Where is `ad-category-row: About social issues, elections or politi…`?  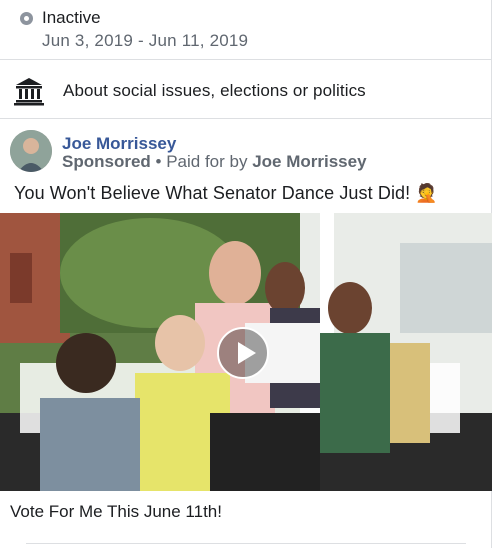 ad-category-row: About social issues, elections or politi… is located at coordinates (190, 91).